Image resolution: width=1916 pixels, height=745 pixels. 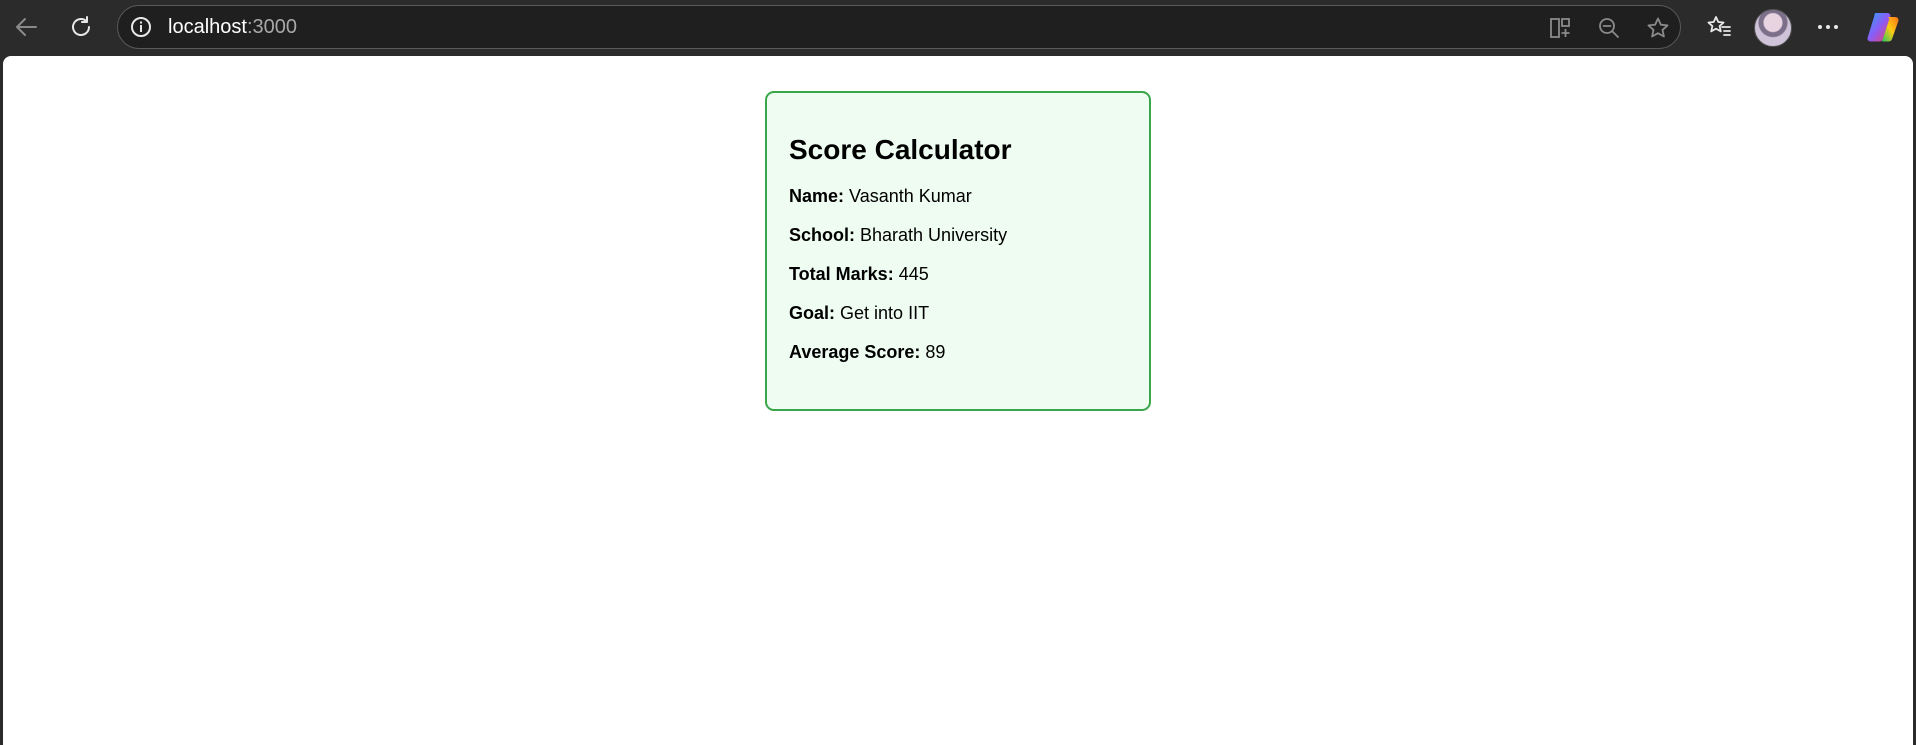 I want to click on copilot-icon, so click(x=1883, y=27).